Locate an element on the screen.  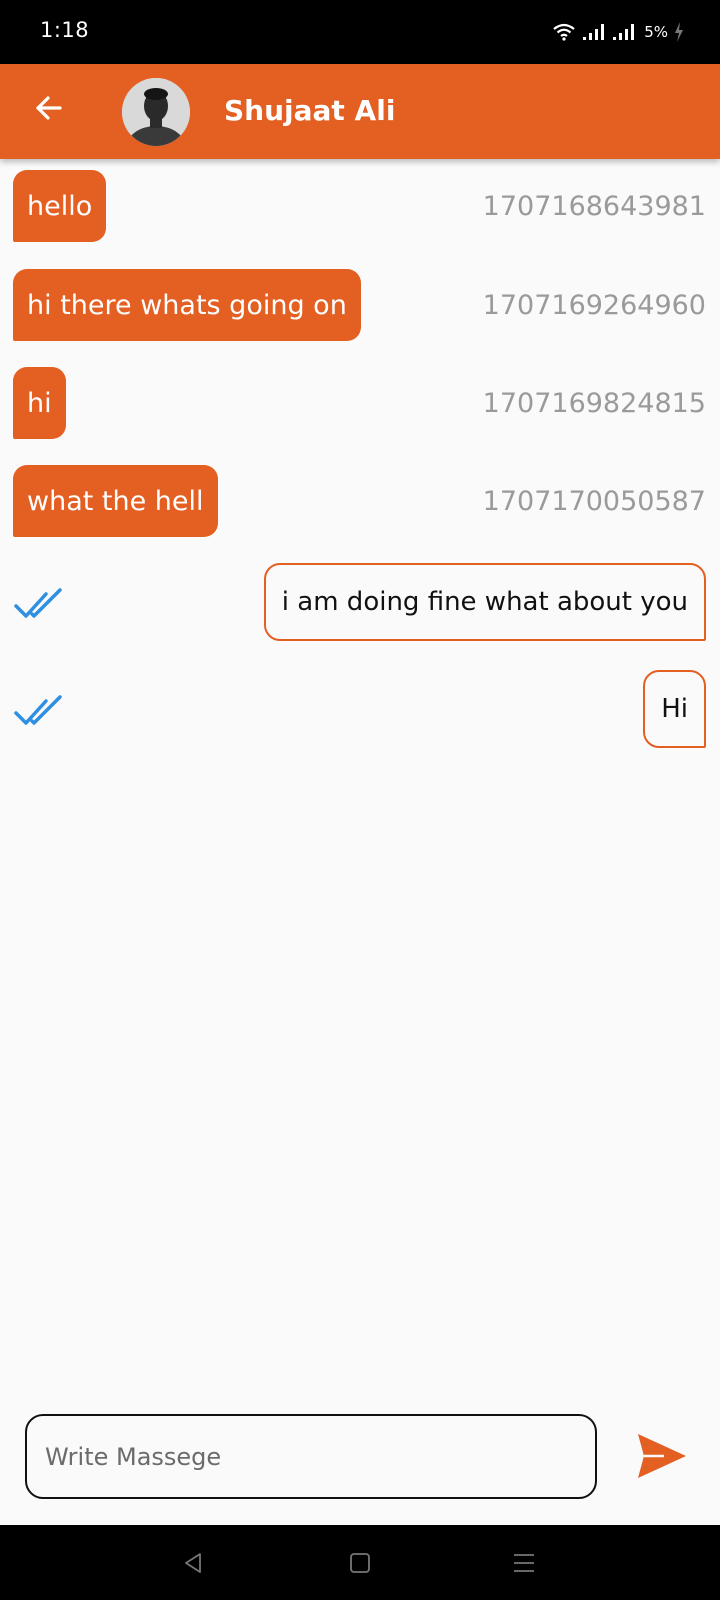
home-square-icon is located at coordinates (360, 1563).